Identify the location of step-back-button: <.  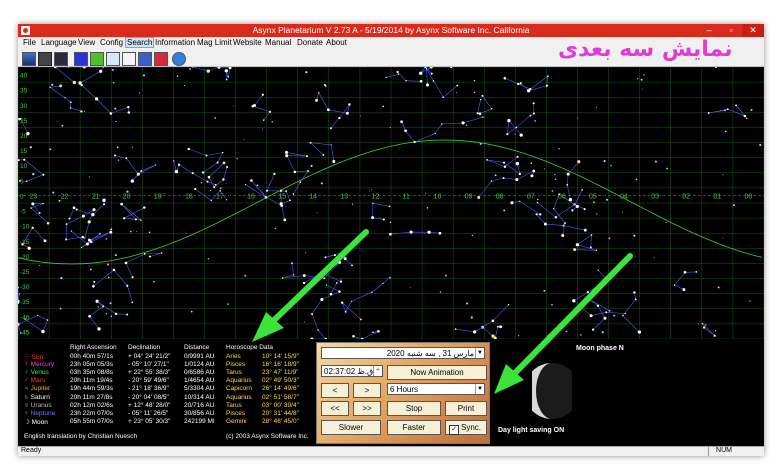
(335, 390).